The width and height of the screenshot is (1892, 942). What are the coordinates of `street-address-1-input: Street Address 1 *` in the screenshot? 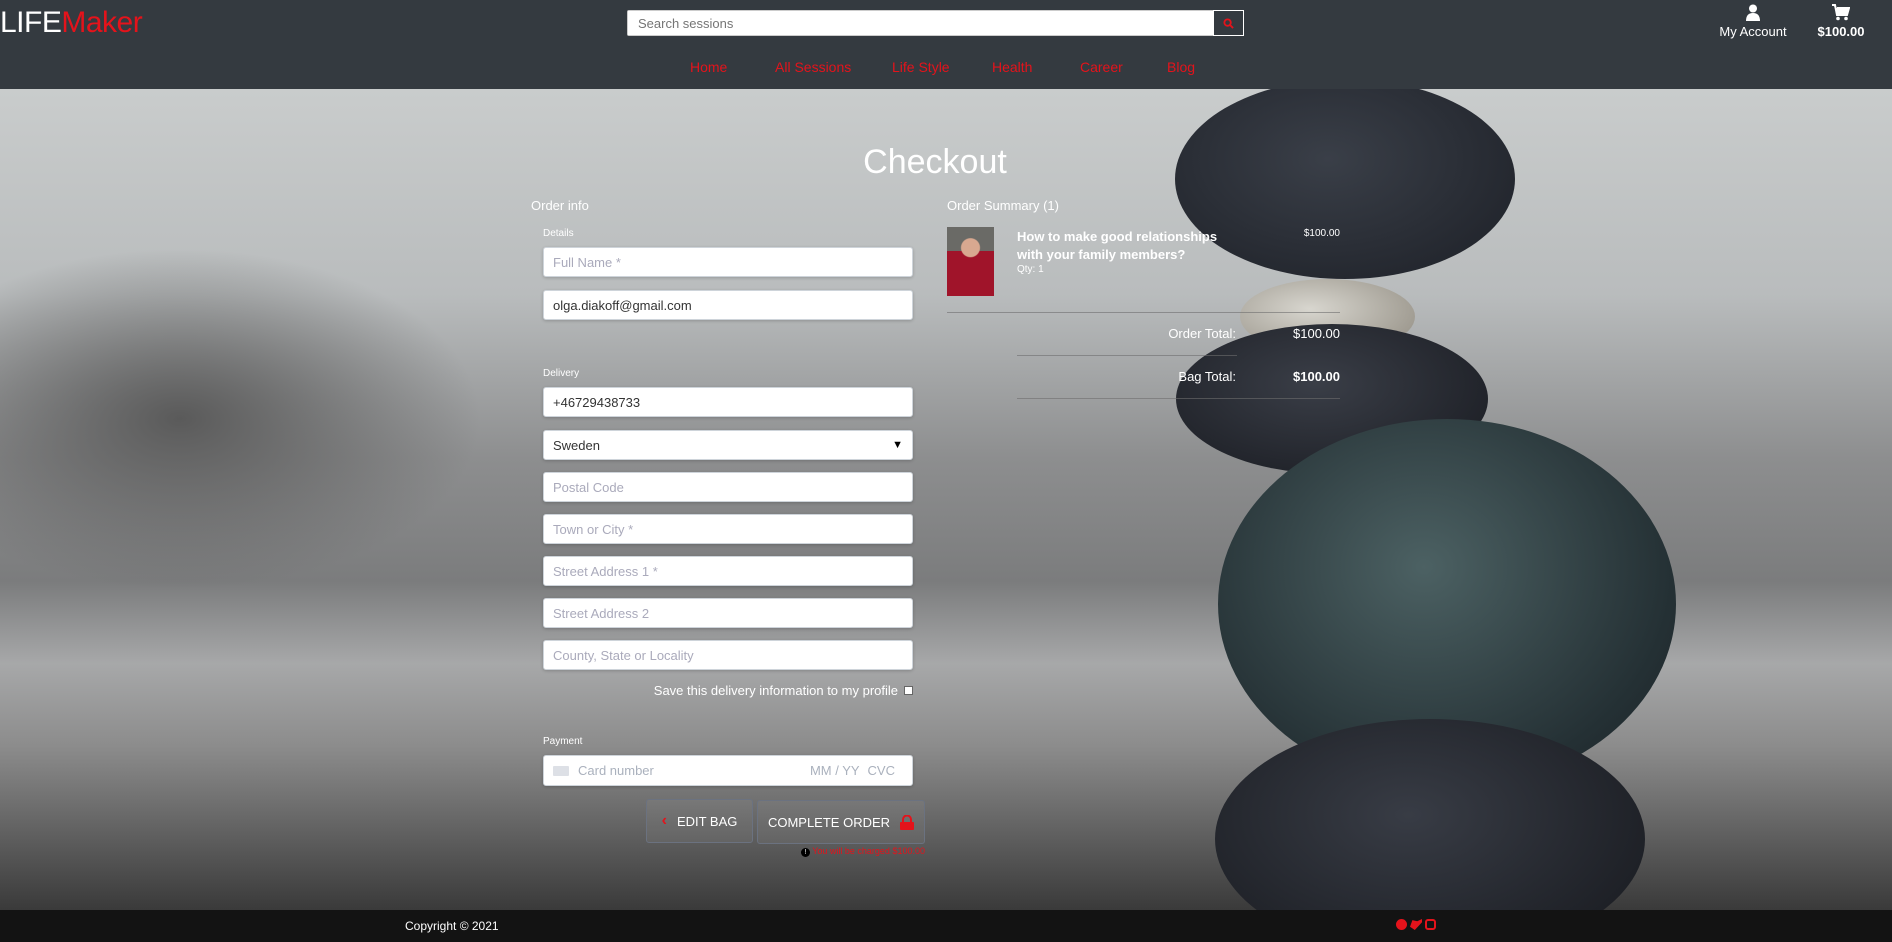 It's located at (728, 571).